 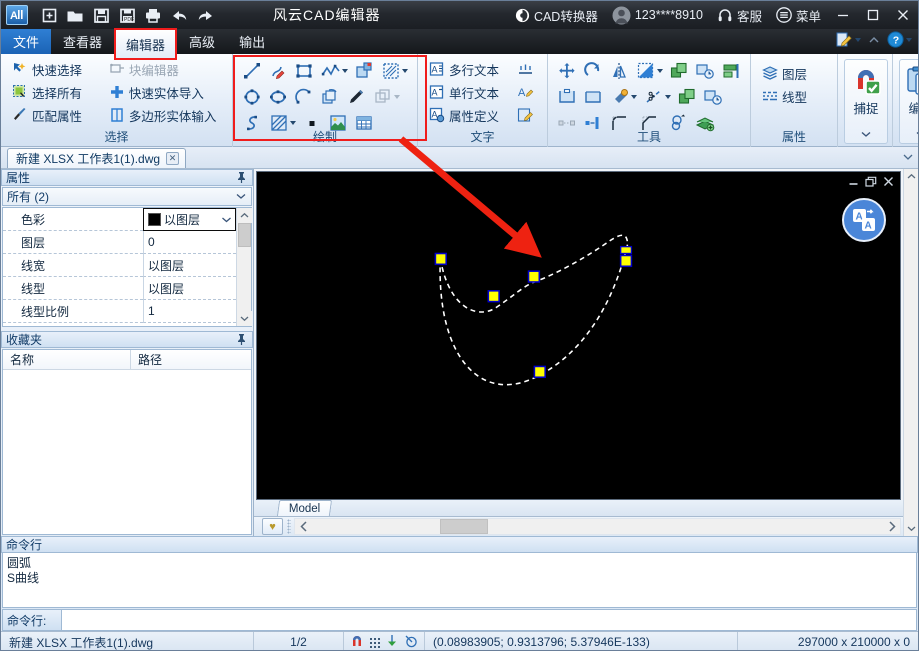 I want to click on property-value: 1, so click(x=189, y=311).